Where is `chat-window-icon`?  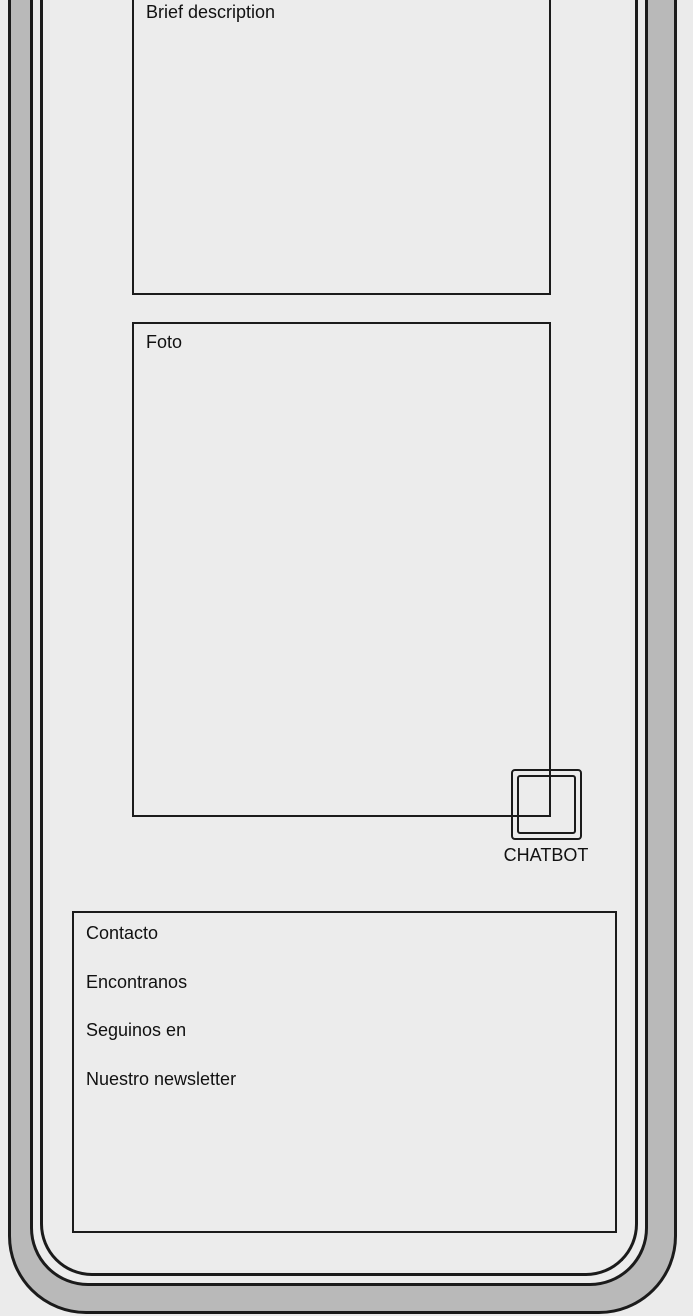 chat-window-icon is located at coordinates (546, 804).